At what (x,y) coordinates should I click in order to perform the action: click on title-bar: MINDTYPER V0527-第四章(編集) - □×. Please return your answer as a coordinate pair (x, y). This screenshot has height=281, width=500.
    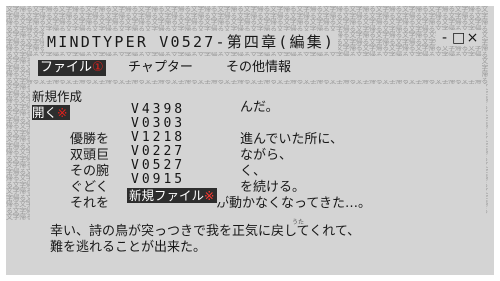
    Looking at the image, I should click on (253, 40).